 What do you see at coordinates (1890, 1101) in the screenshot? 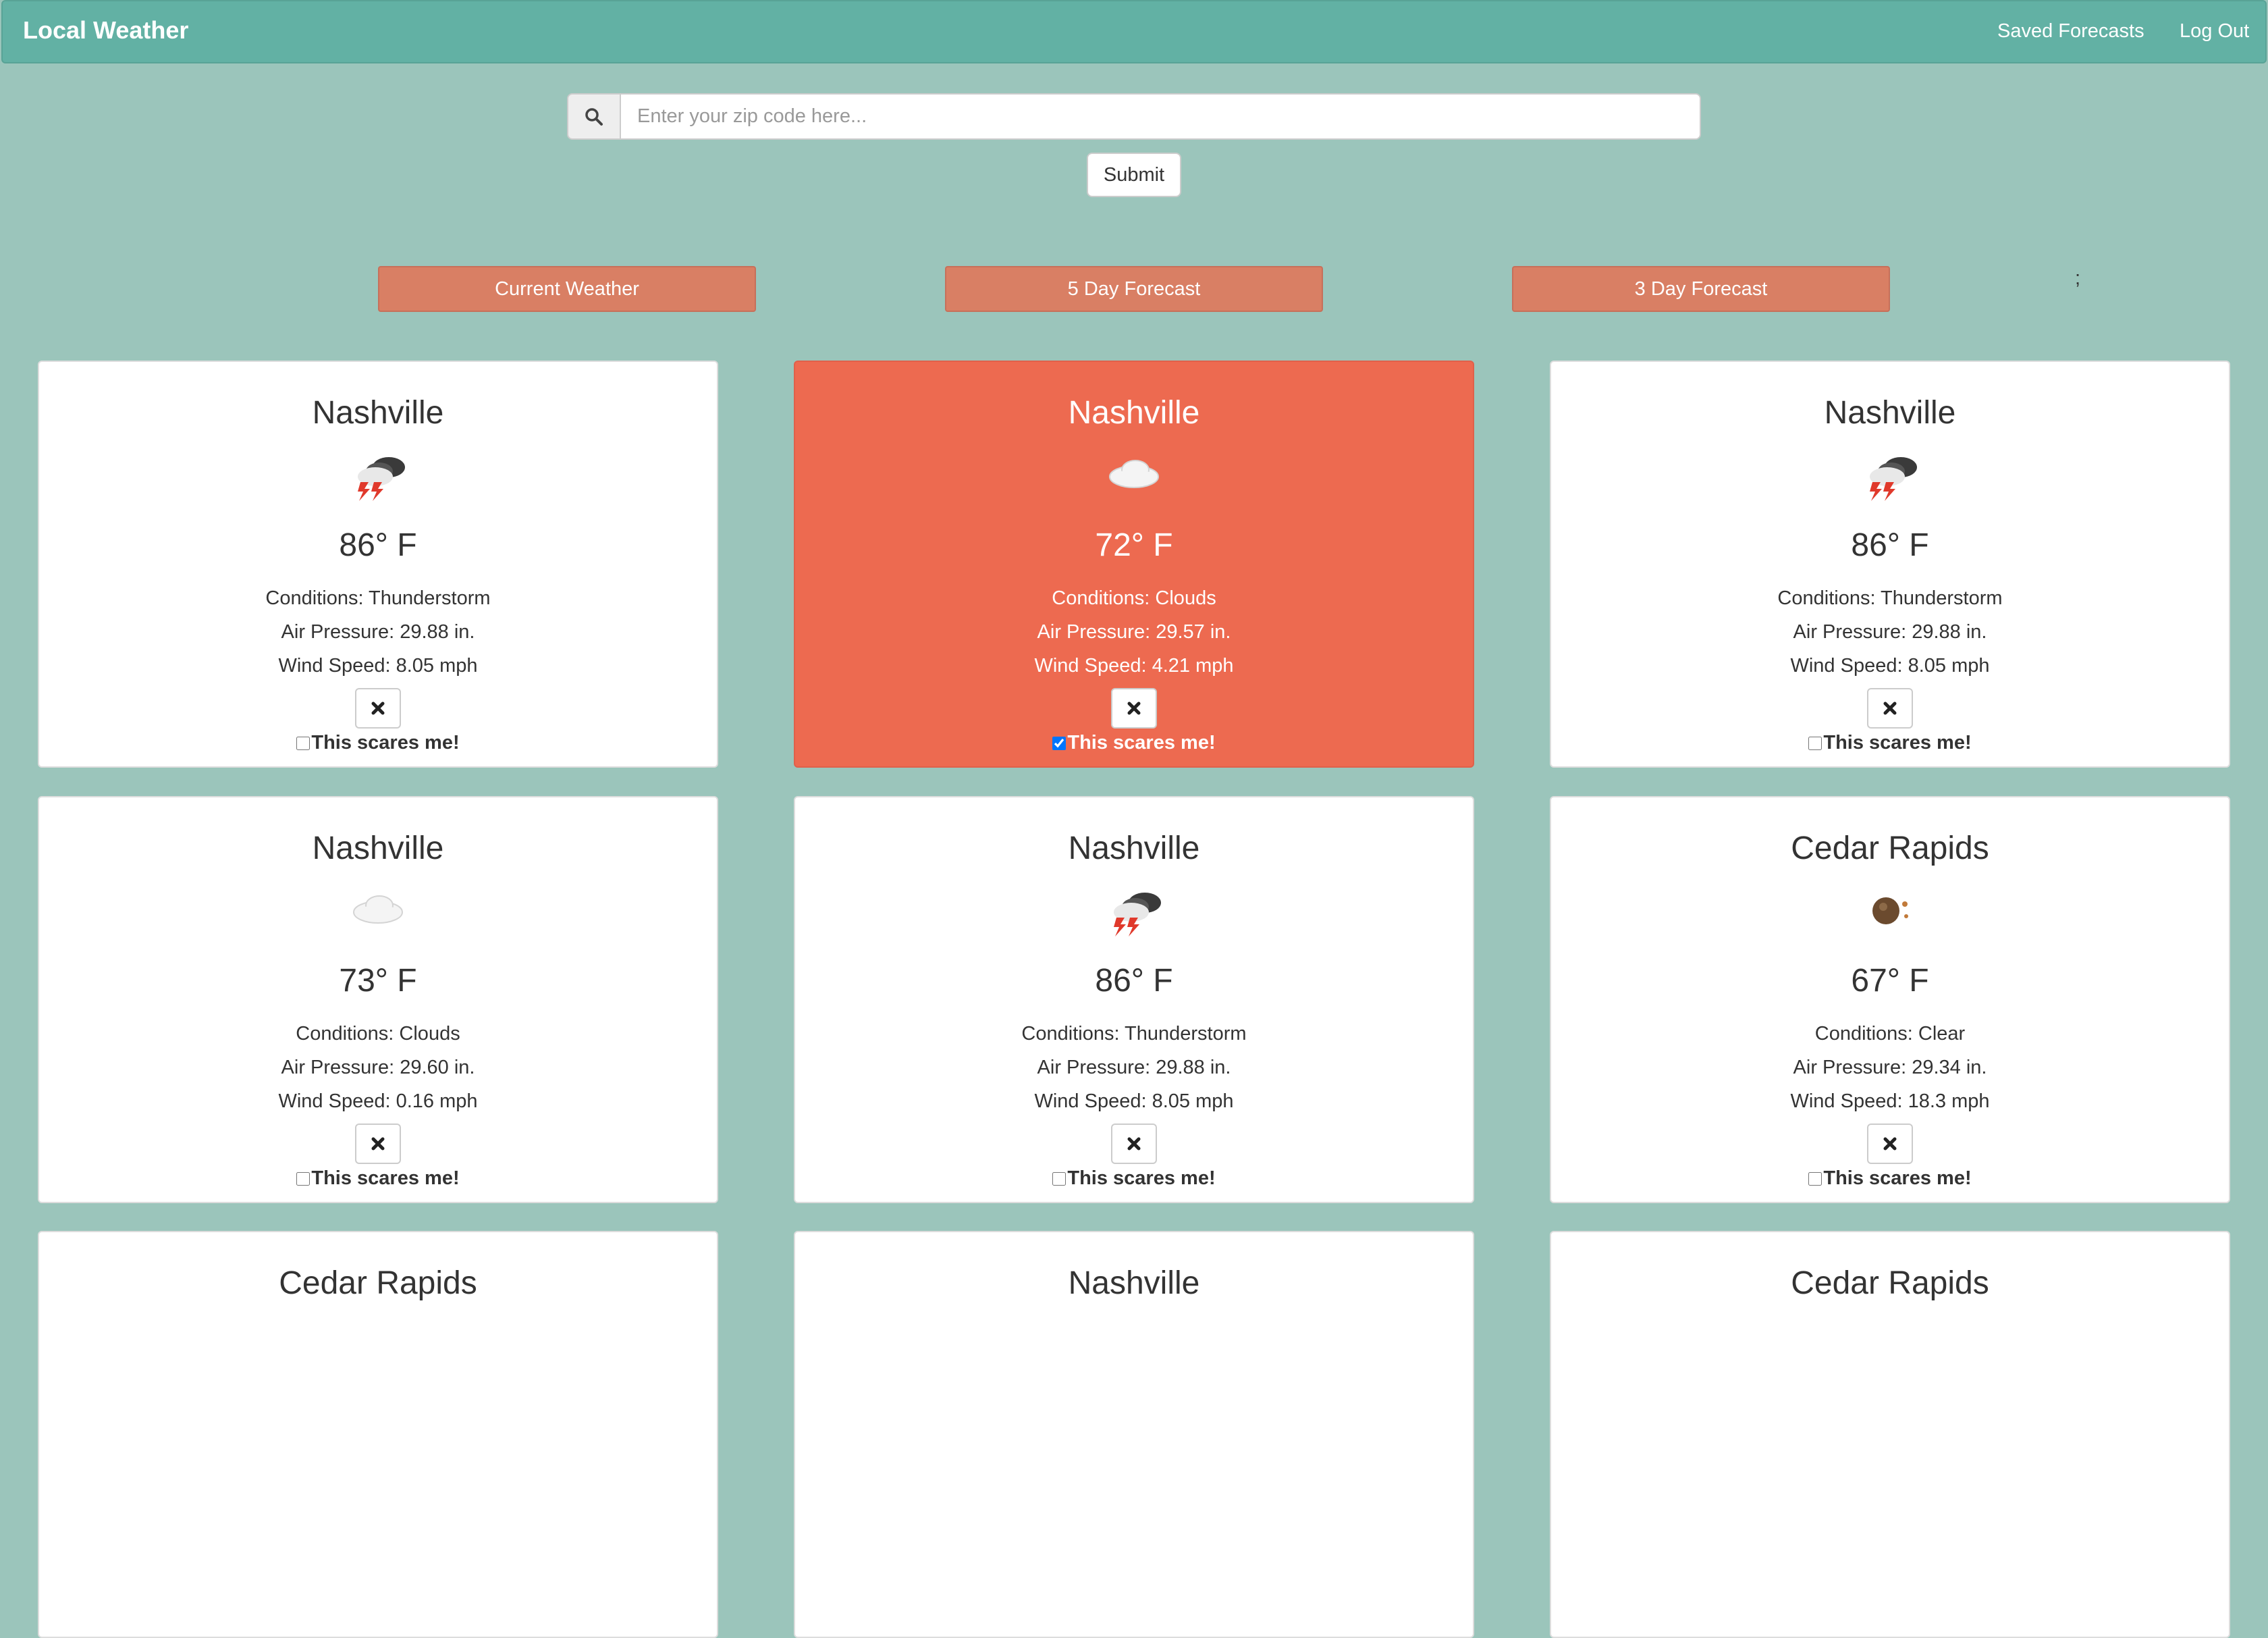
I see `wind-speed-text: Wind Speed: 18.3 mph` at bounding box center [1890, 1101].